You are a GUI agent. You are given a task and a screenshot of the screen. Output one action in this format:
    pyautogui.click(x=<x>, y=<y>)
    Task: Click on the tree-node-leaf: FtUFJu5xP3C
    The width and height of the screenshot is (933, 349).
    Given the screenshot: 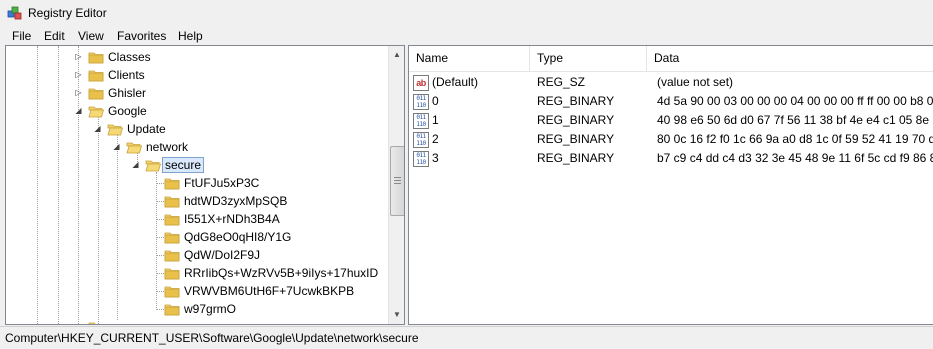 What is the action you would take?
    pyautogui.click(x=196, y=183)
    